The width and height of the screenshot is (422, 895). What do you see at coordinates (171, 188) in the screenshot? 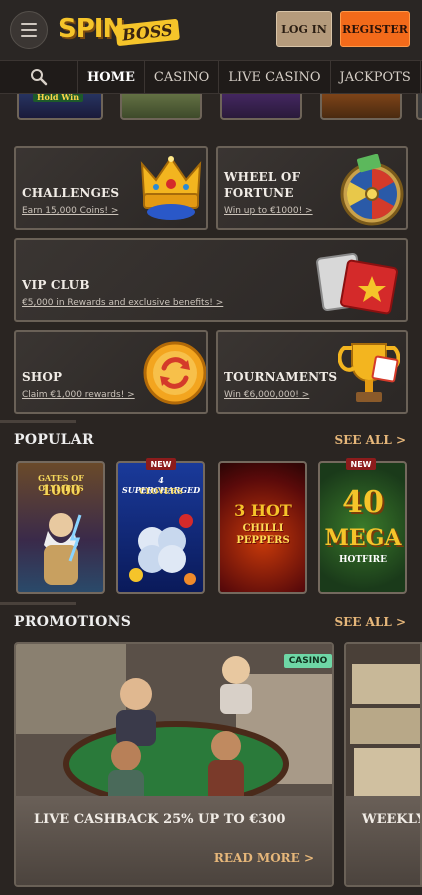
I see `crown-icon` at bounding box center [171, 188].